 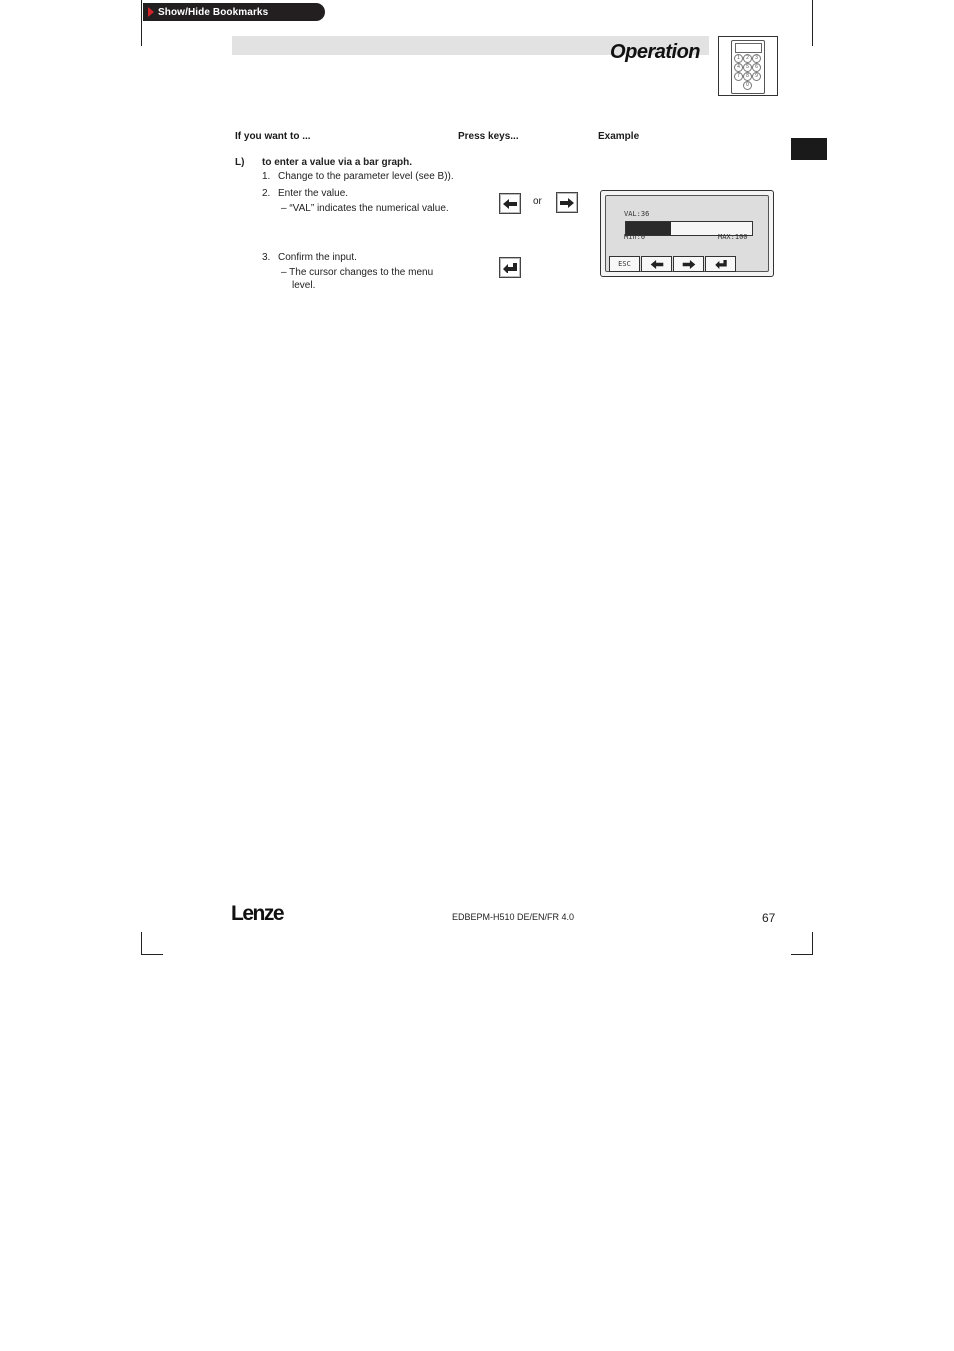 I want to click on step-number: 3., so click(x=266, y=257).